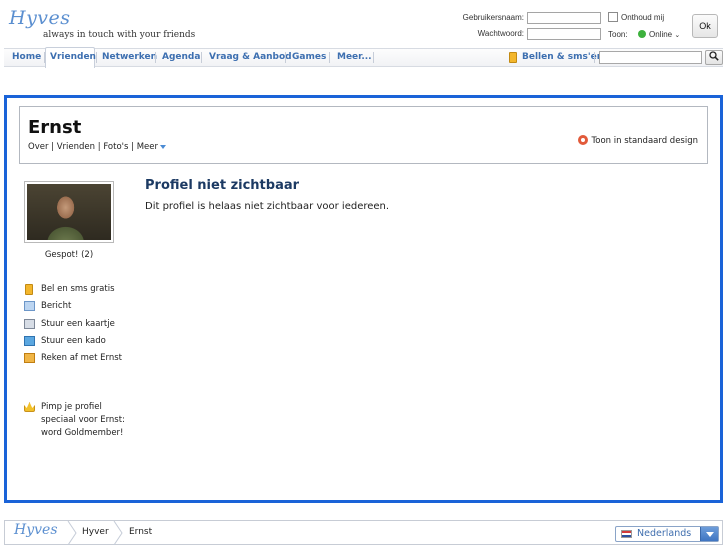 Image resolution: width=727 pixels, height=545 pixels. What do you see at coordinates (109, 26) in the screenshot?
I see `hyves-logo: Hyves always in touch with your friends` at bounding box center [109, 26].